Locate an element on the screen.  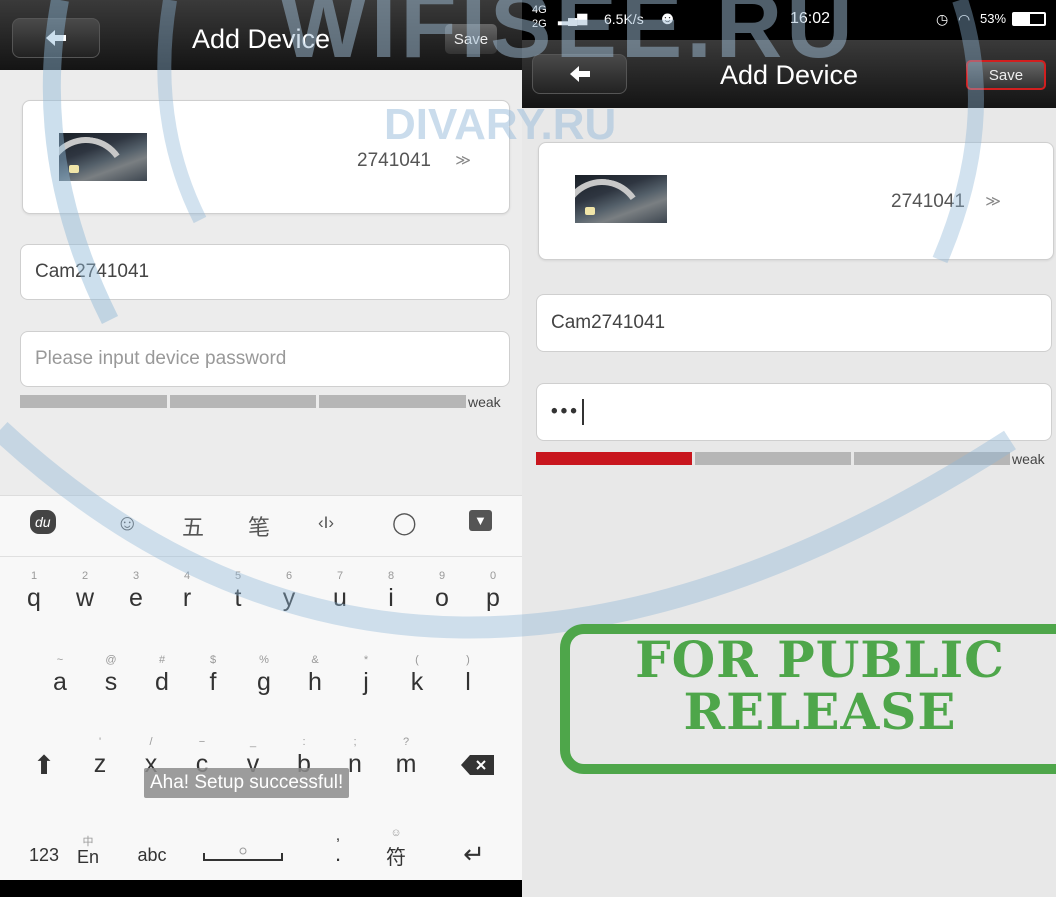
key-hint: 1 is located at coordinates (34, 576).